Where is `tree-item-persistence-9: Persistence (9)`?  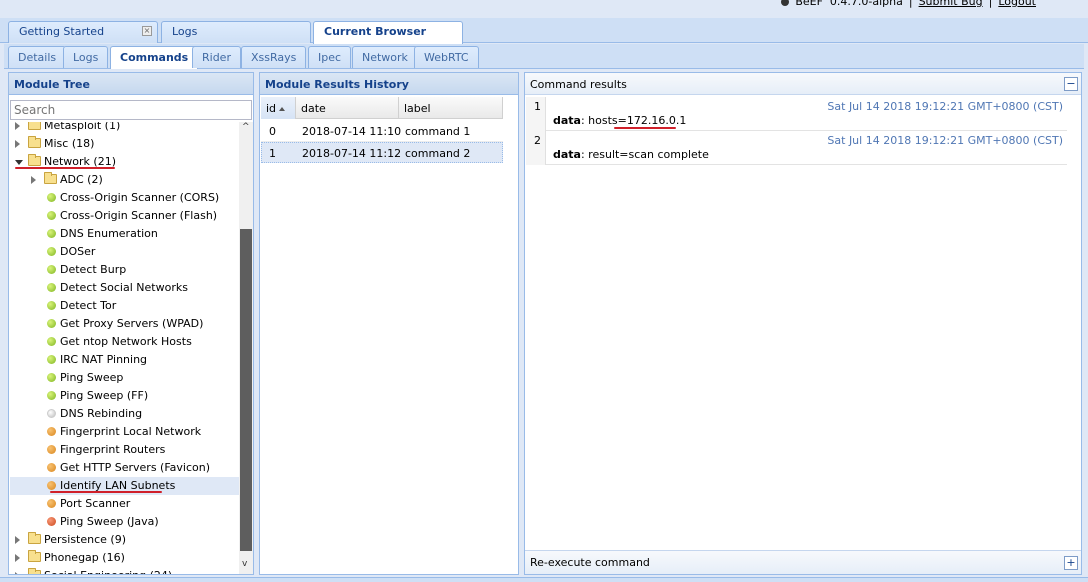
tree-item-persistence-9: Persistence (9) is located at coordinates (124, 540).